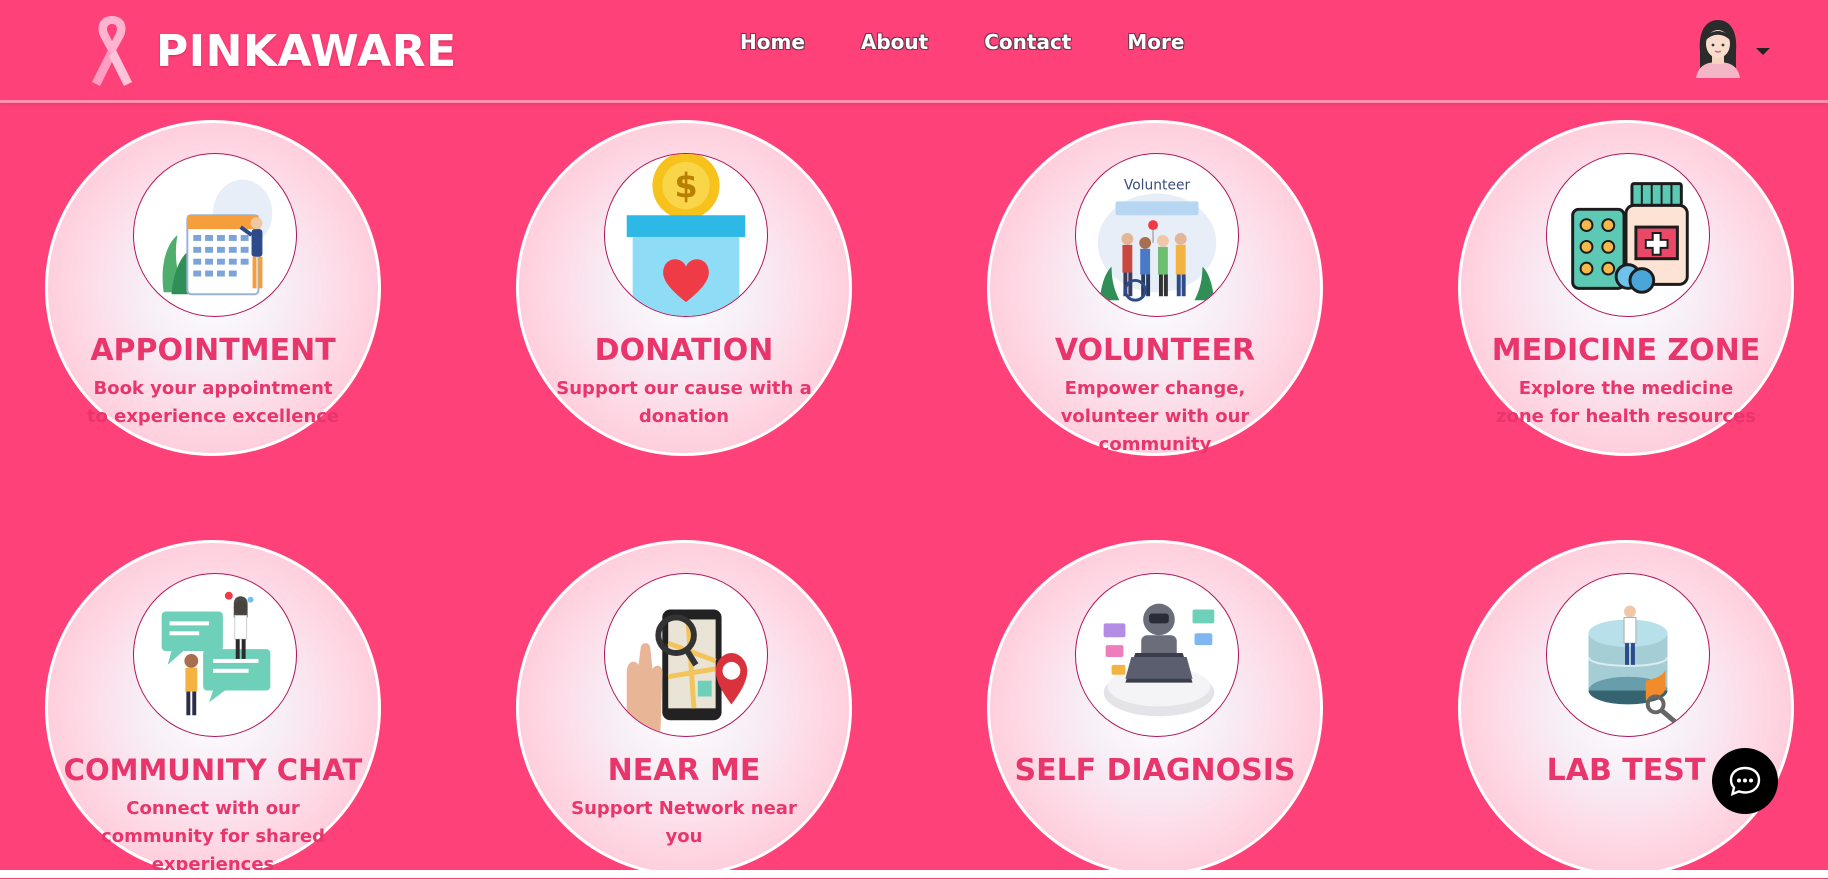 The width and height of the screenshot is (1828, 879). What do you see at coordinates (1157, 186) in the screenshot?
I see `volunteer-icon-text: Volunteer` at bounding box center [1157, 186].